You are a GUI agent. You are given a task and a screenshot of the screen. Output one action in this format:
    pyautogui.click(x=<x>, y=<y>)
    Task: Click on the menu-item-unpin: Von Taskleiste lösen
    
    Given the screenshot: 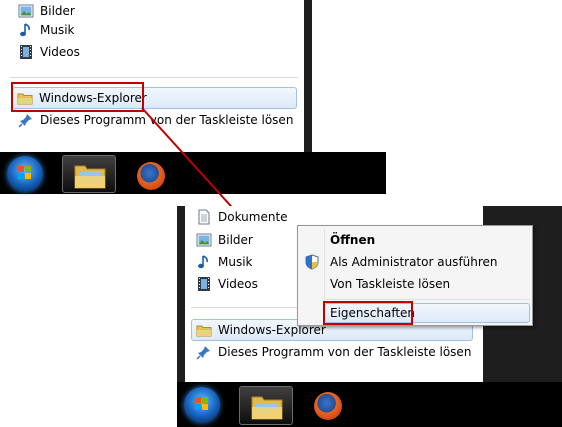 What is the action you would take?
    pyautogui.click(x=390, y=284)
    